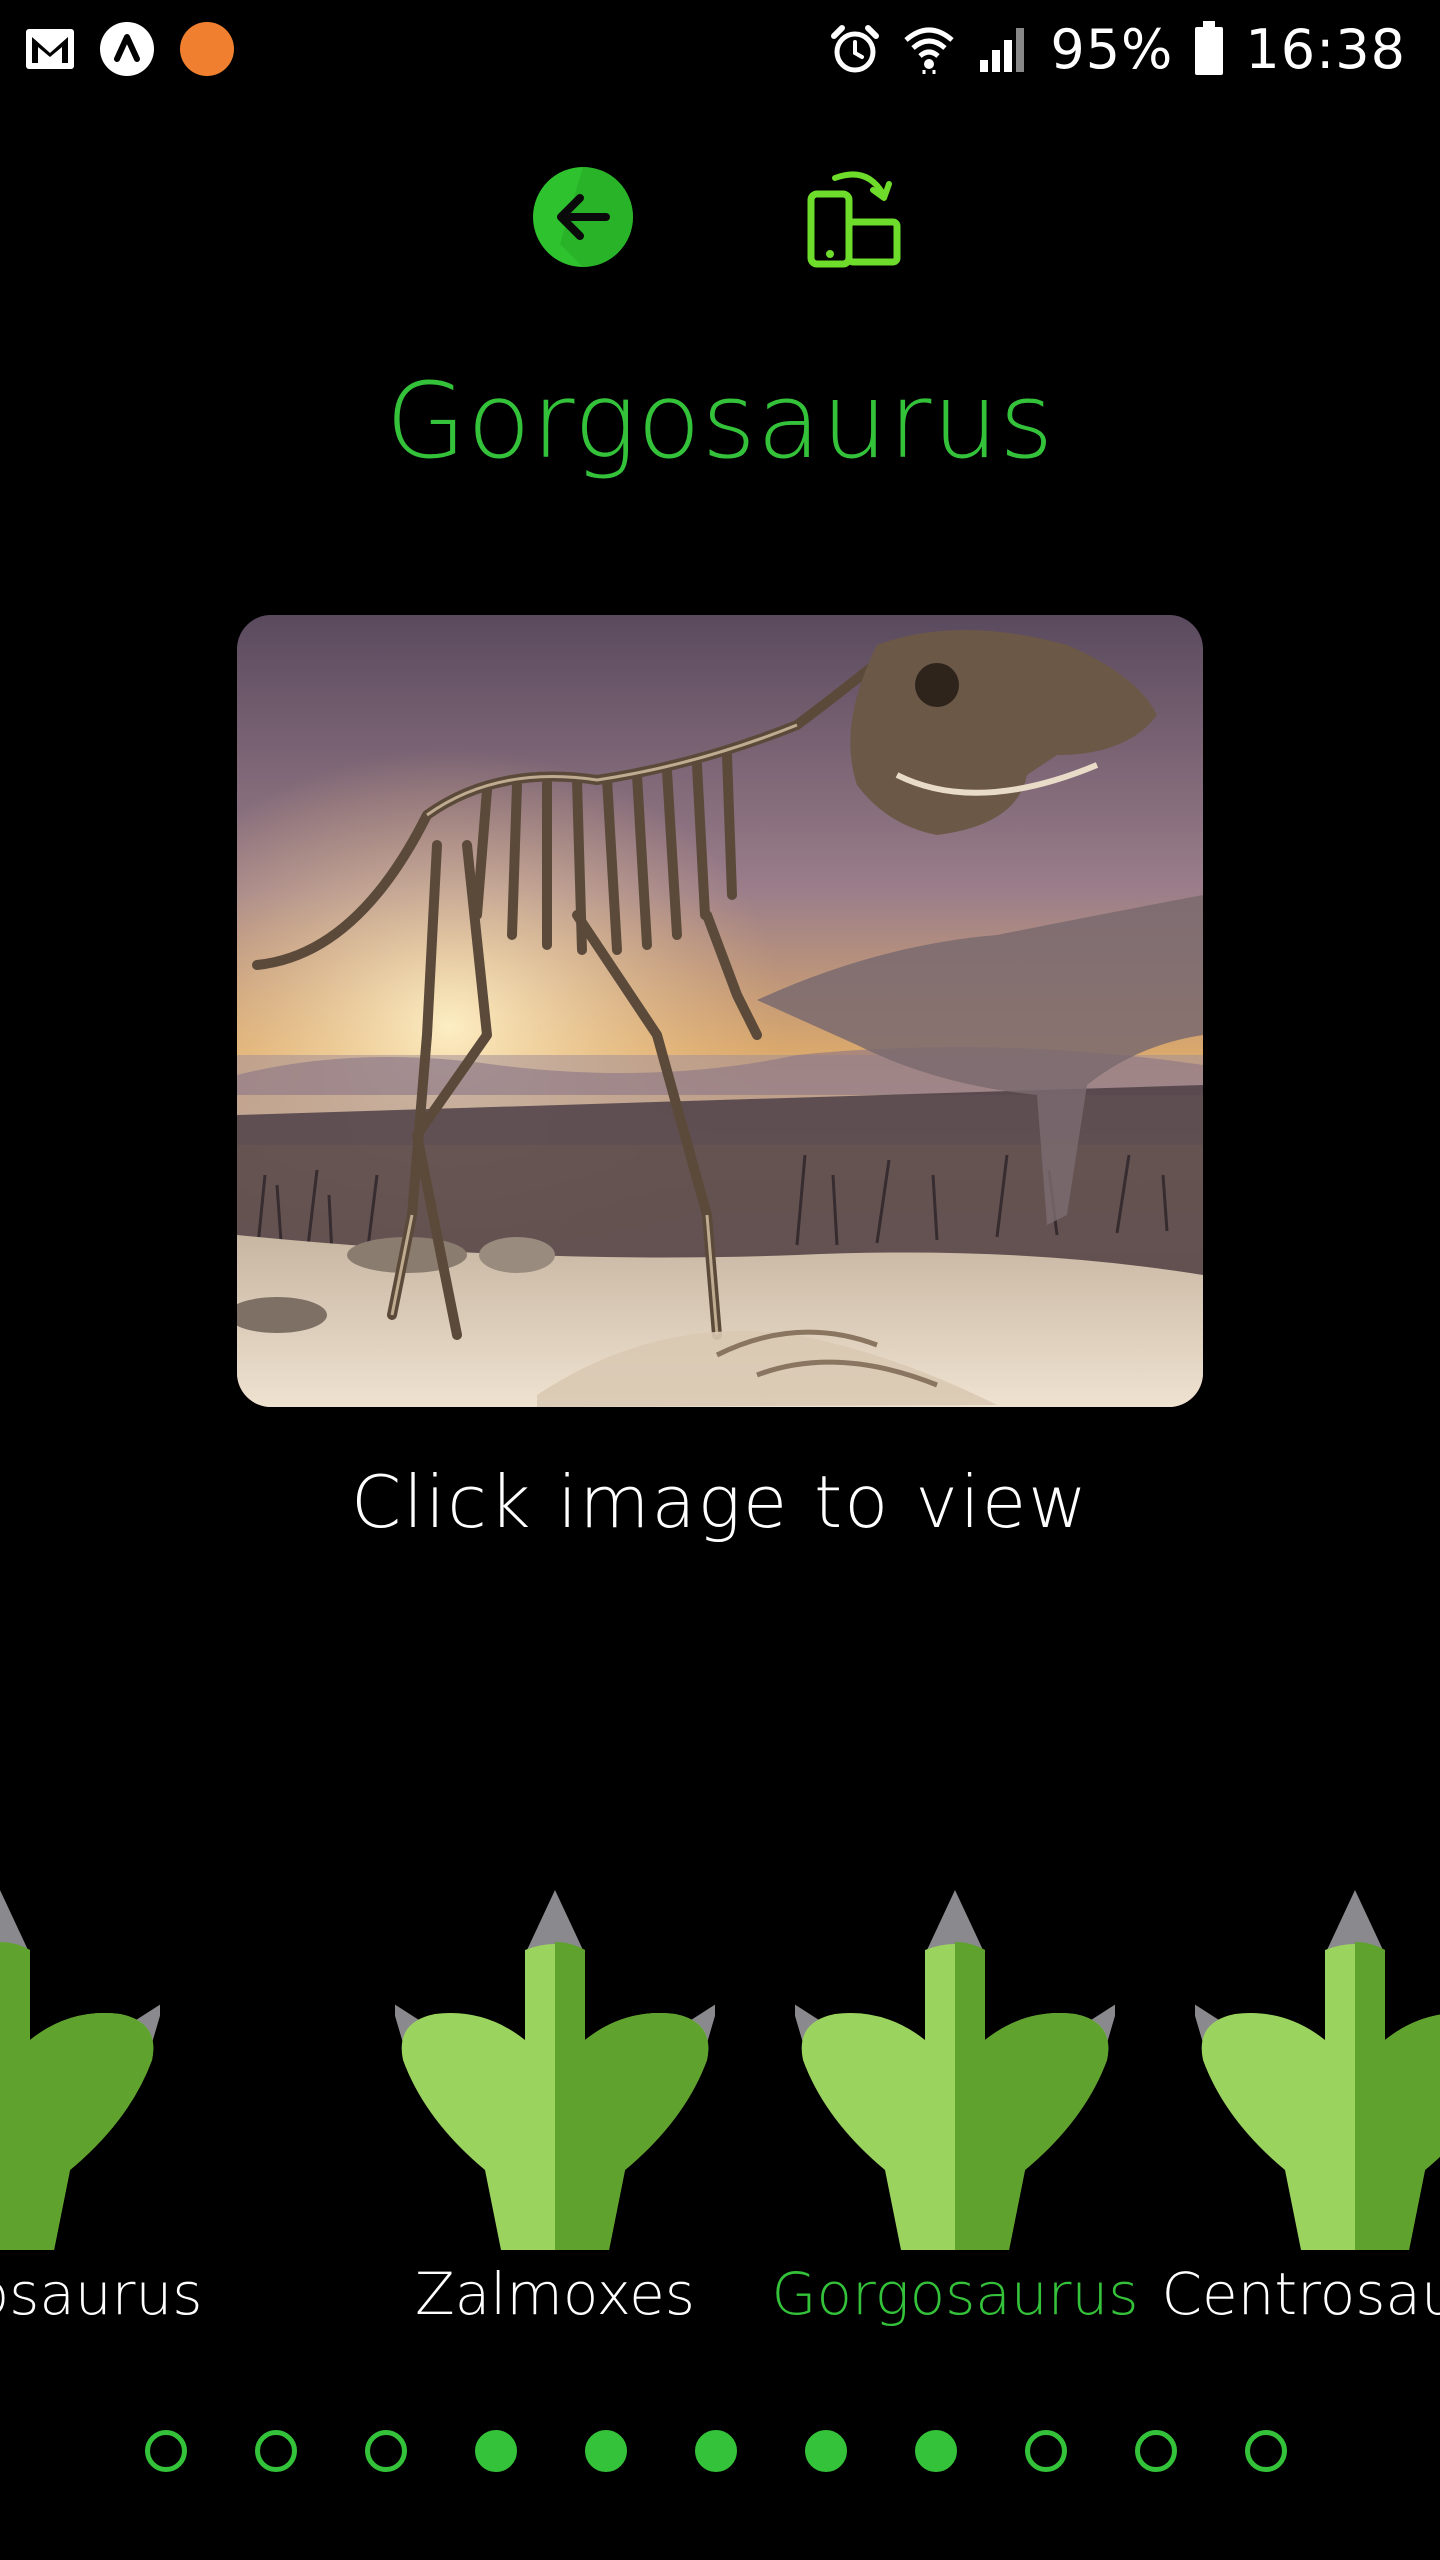 Image resolution: width=1440 pixels, height=2560 pixels. I want to click on page-indicator, so click(720, 2460).